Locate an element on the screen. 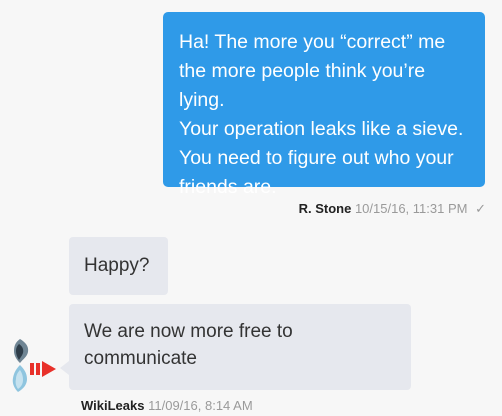 Image resolution: width=502 pixels, height=416 pixels. outgoing-line: You need to figure out who your is located at coordinates (316, 158).